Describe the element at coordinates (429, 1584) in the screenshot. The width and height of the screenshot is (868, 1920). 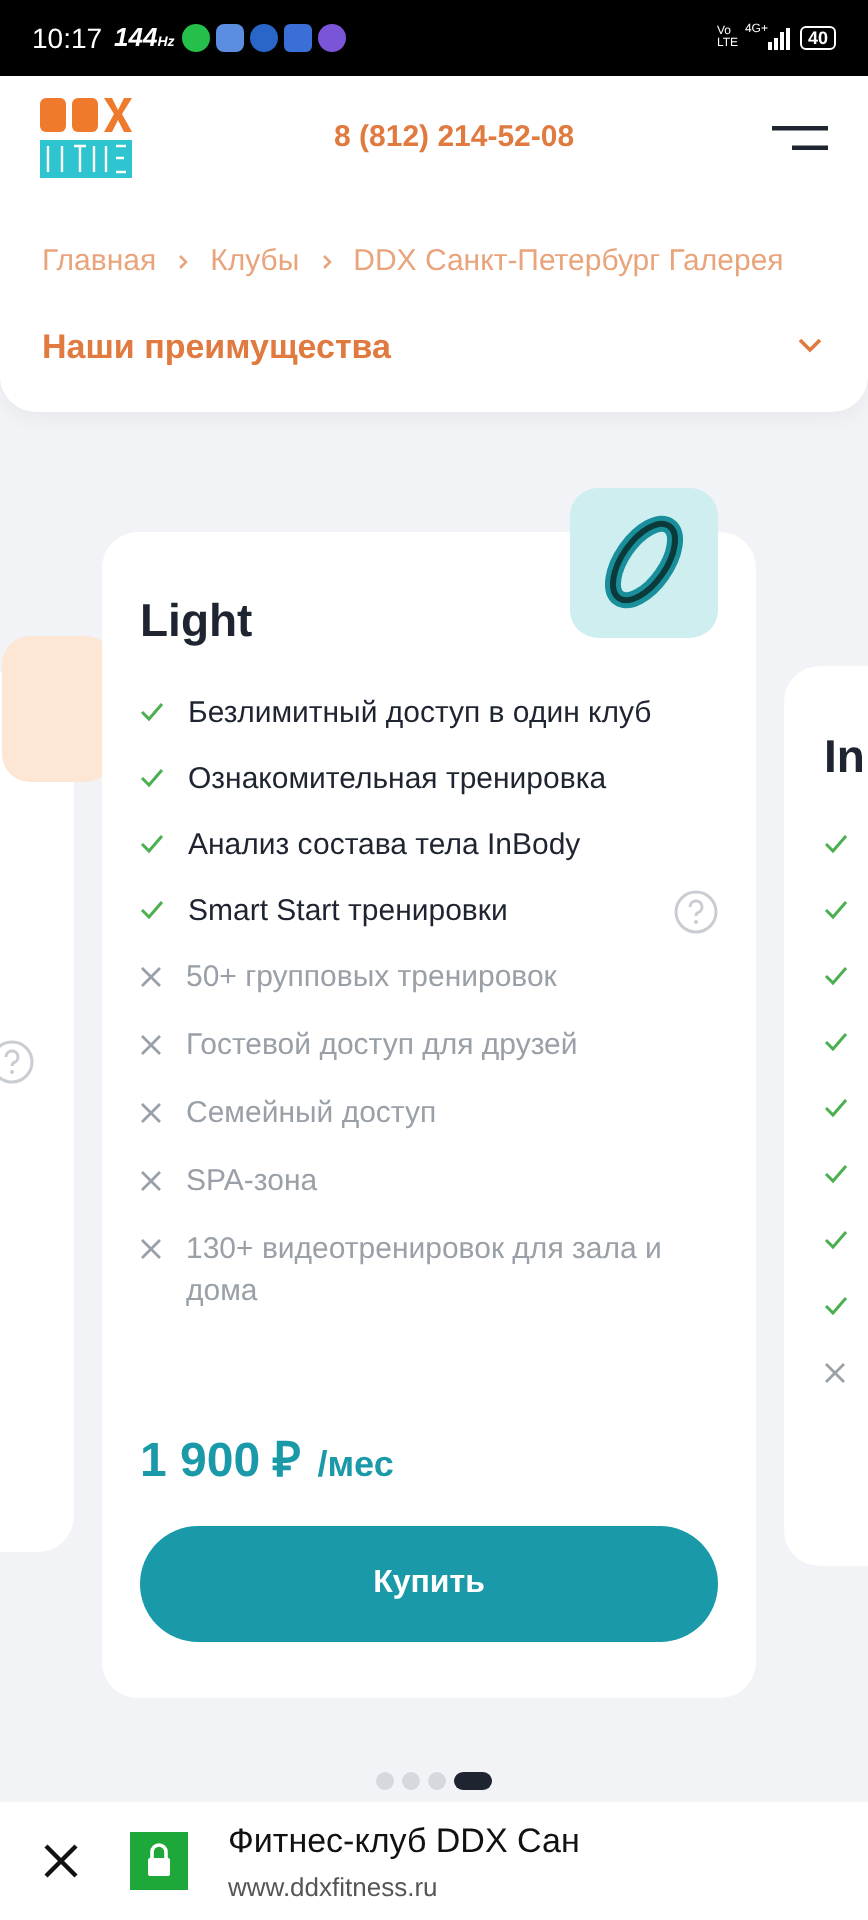
I see `buy-button: Купить` at that location.